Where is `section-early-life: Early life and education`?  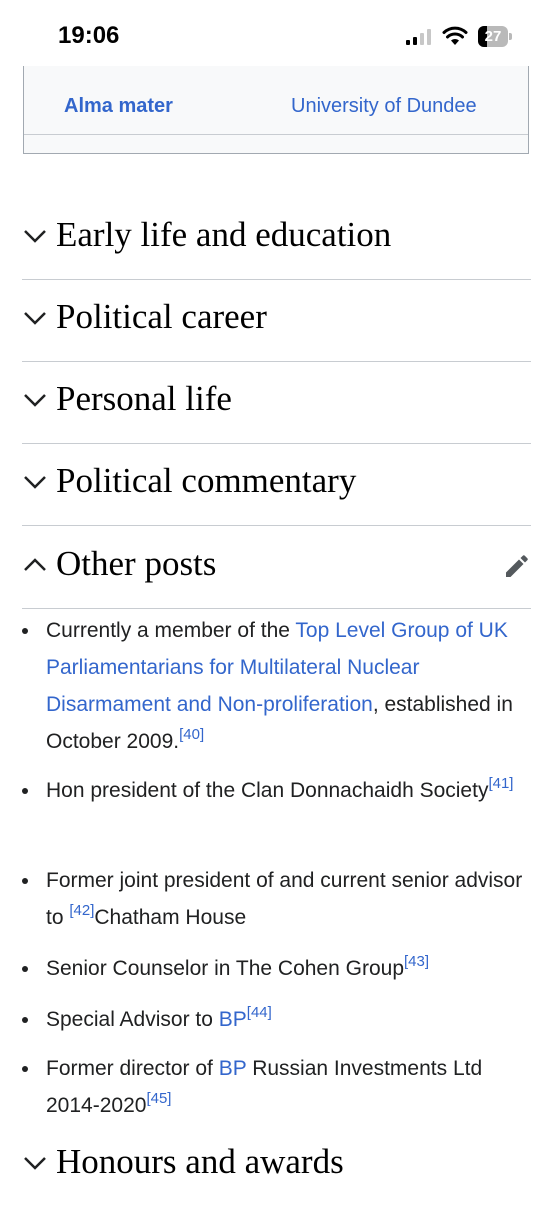 section-early-life: Early life and education is located at coordinates (276, 238).